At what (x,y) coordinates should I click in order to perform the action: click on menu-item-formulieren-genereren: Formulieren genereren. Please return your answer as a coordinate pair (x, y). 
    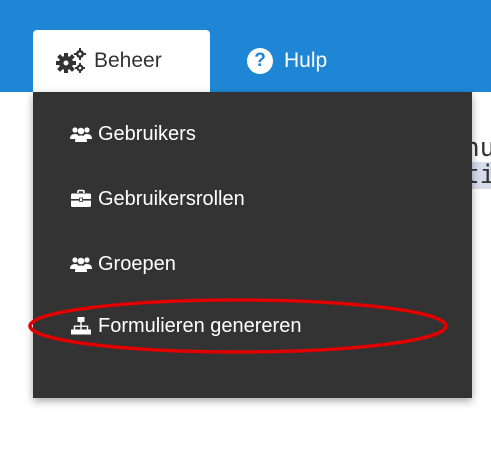
    Looking at the image, I should click on (185, 326).